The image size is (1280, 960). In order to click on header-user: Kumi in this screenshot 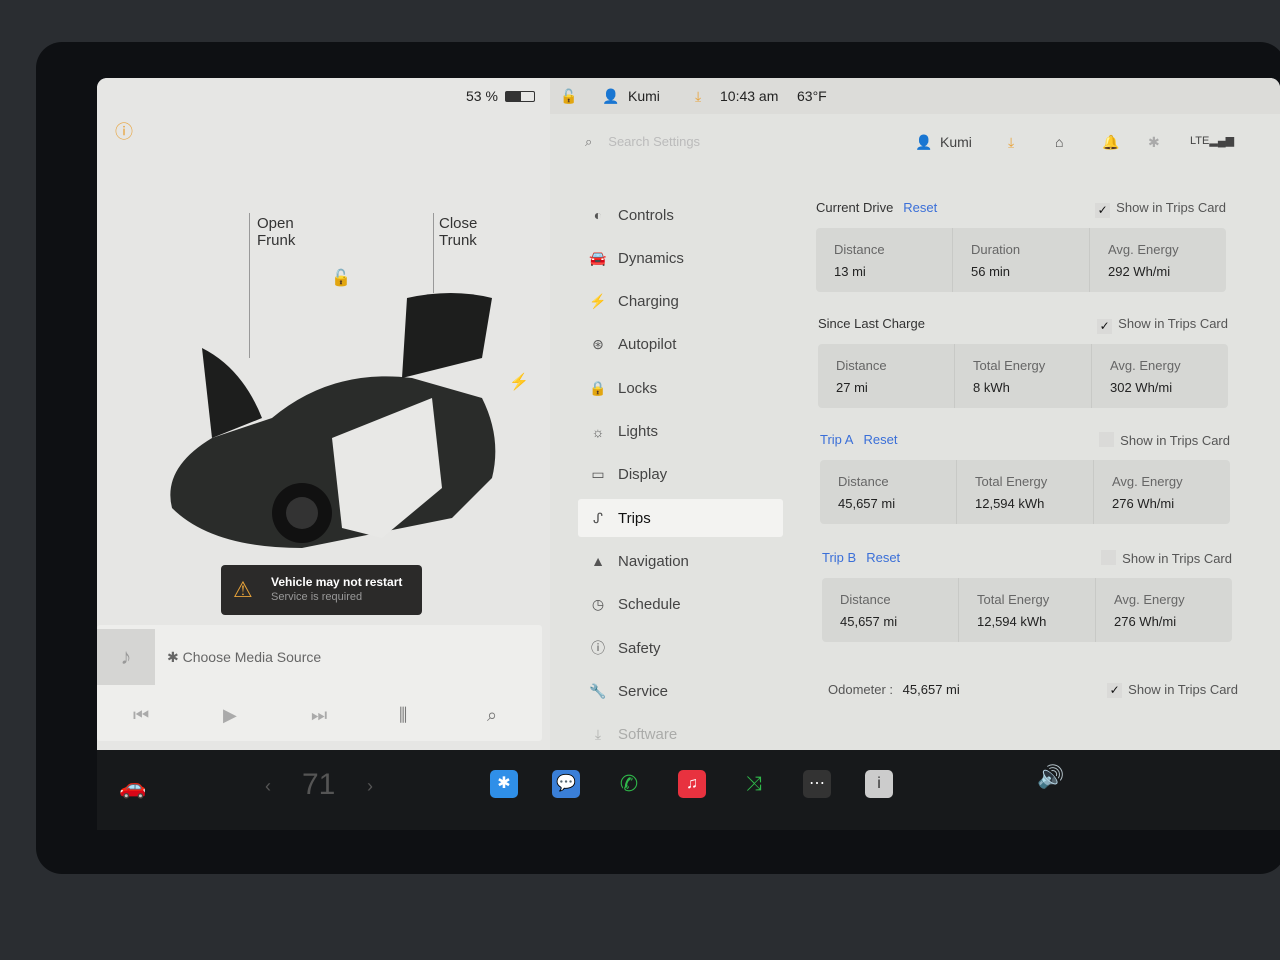, I will do `click(956, 142)`.